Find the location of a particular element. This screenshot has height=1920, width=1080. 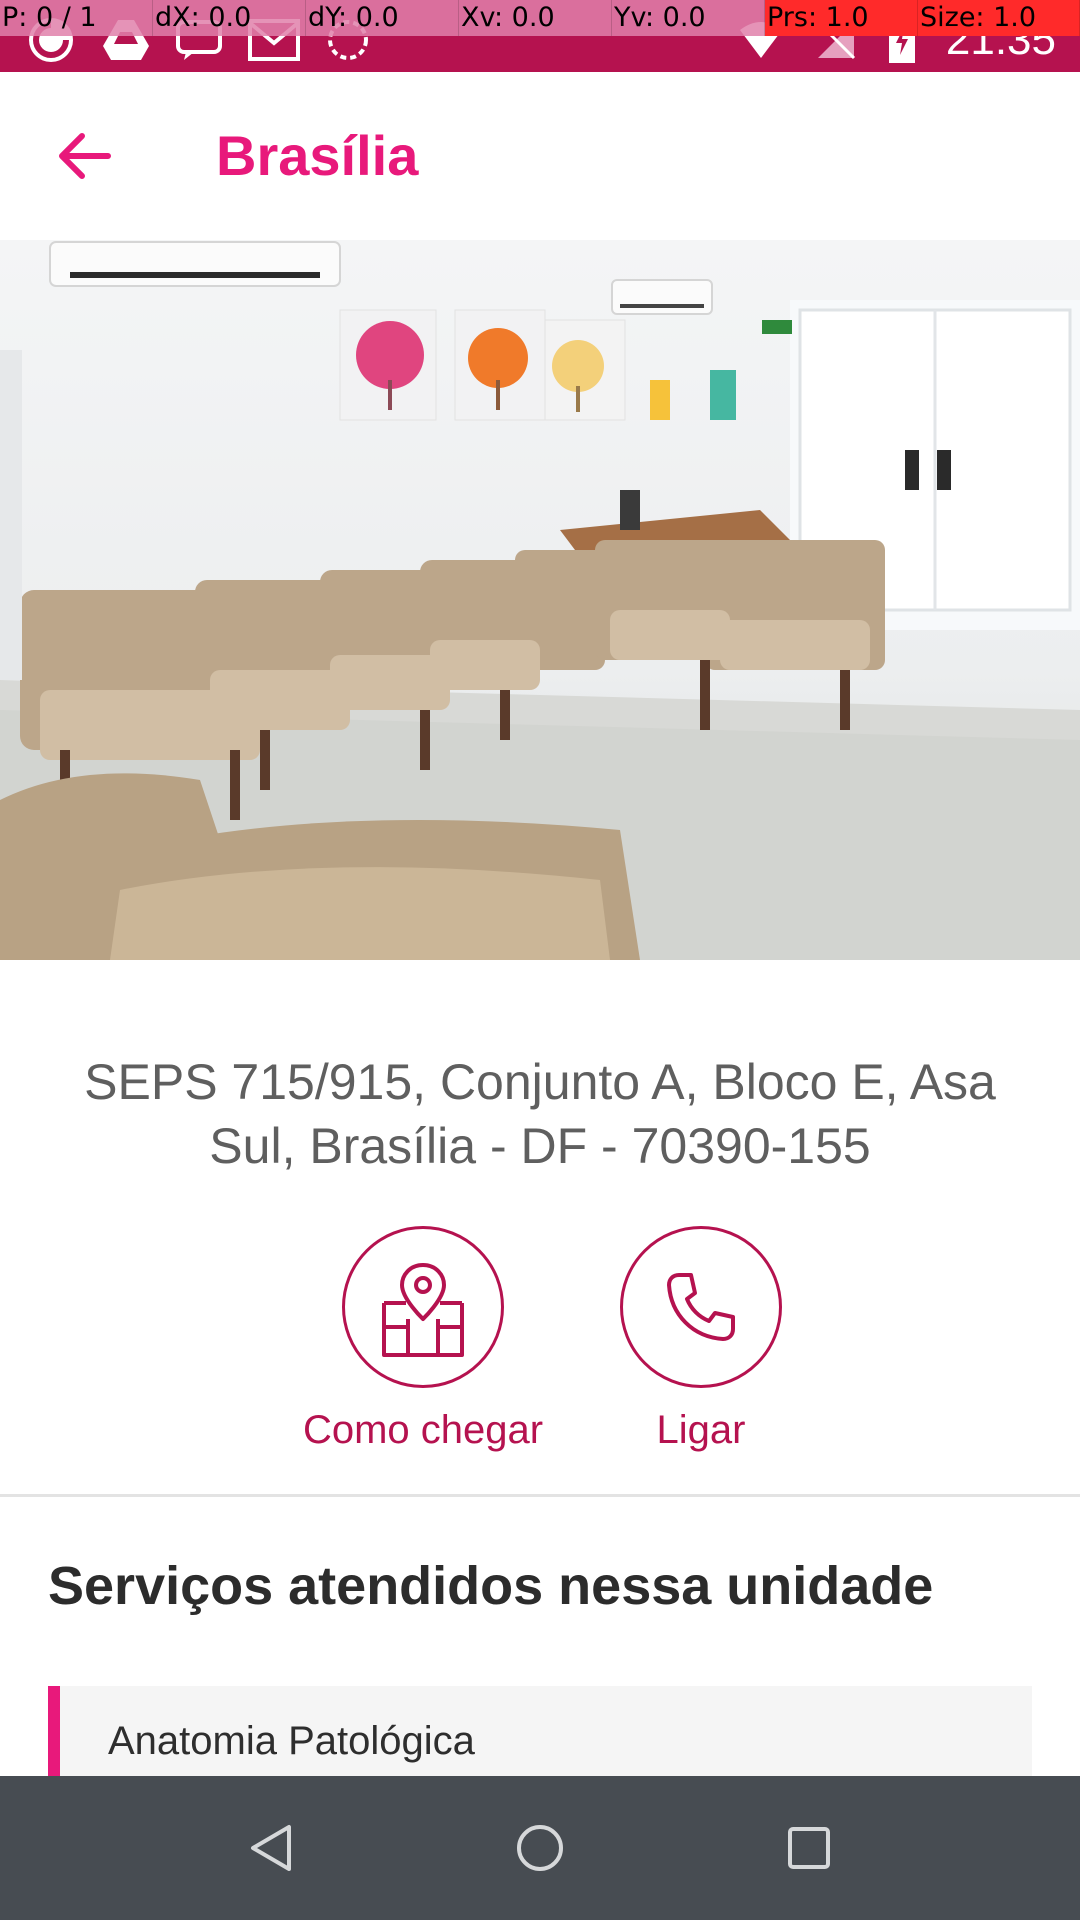

call-button: Ligar is located at coordinates (701, 1346).